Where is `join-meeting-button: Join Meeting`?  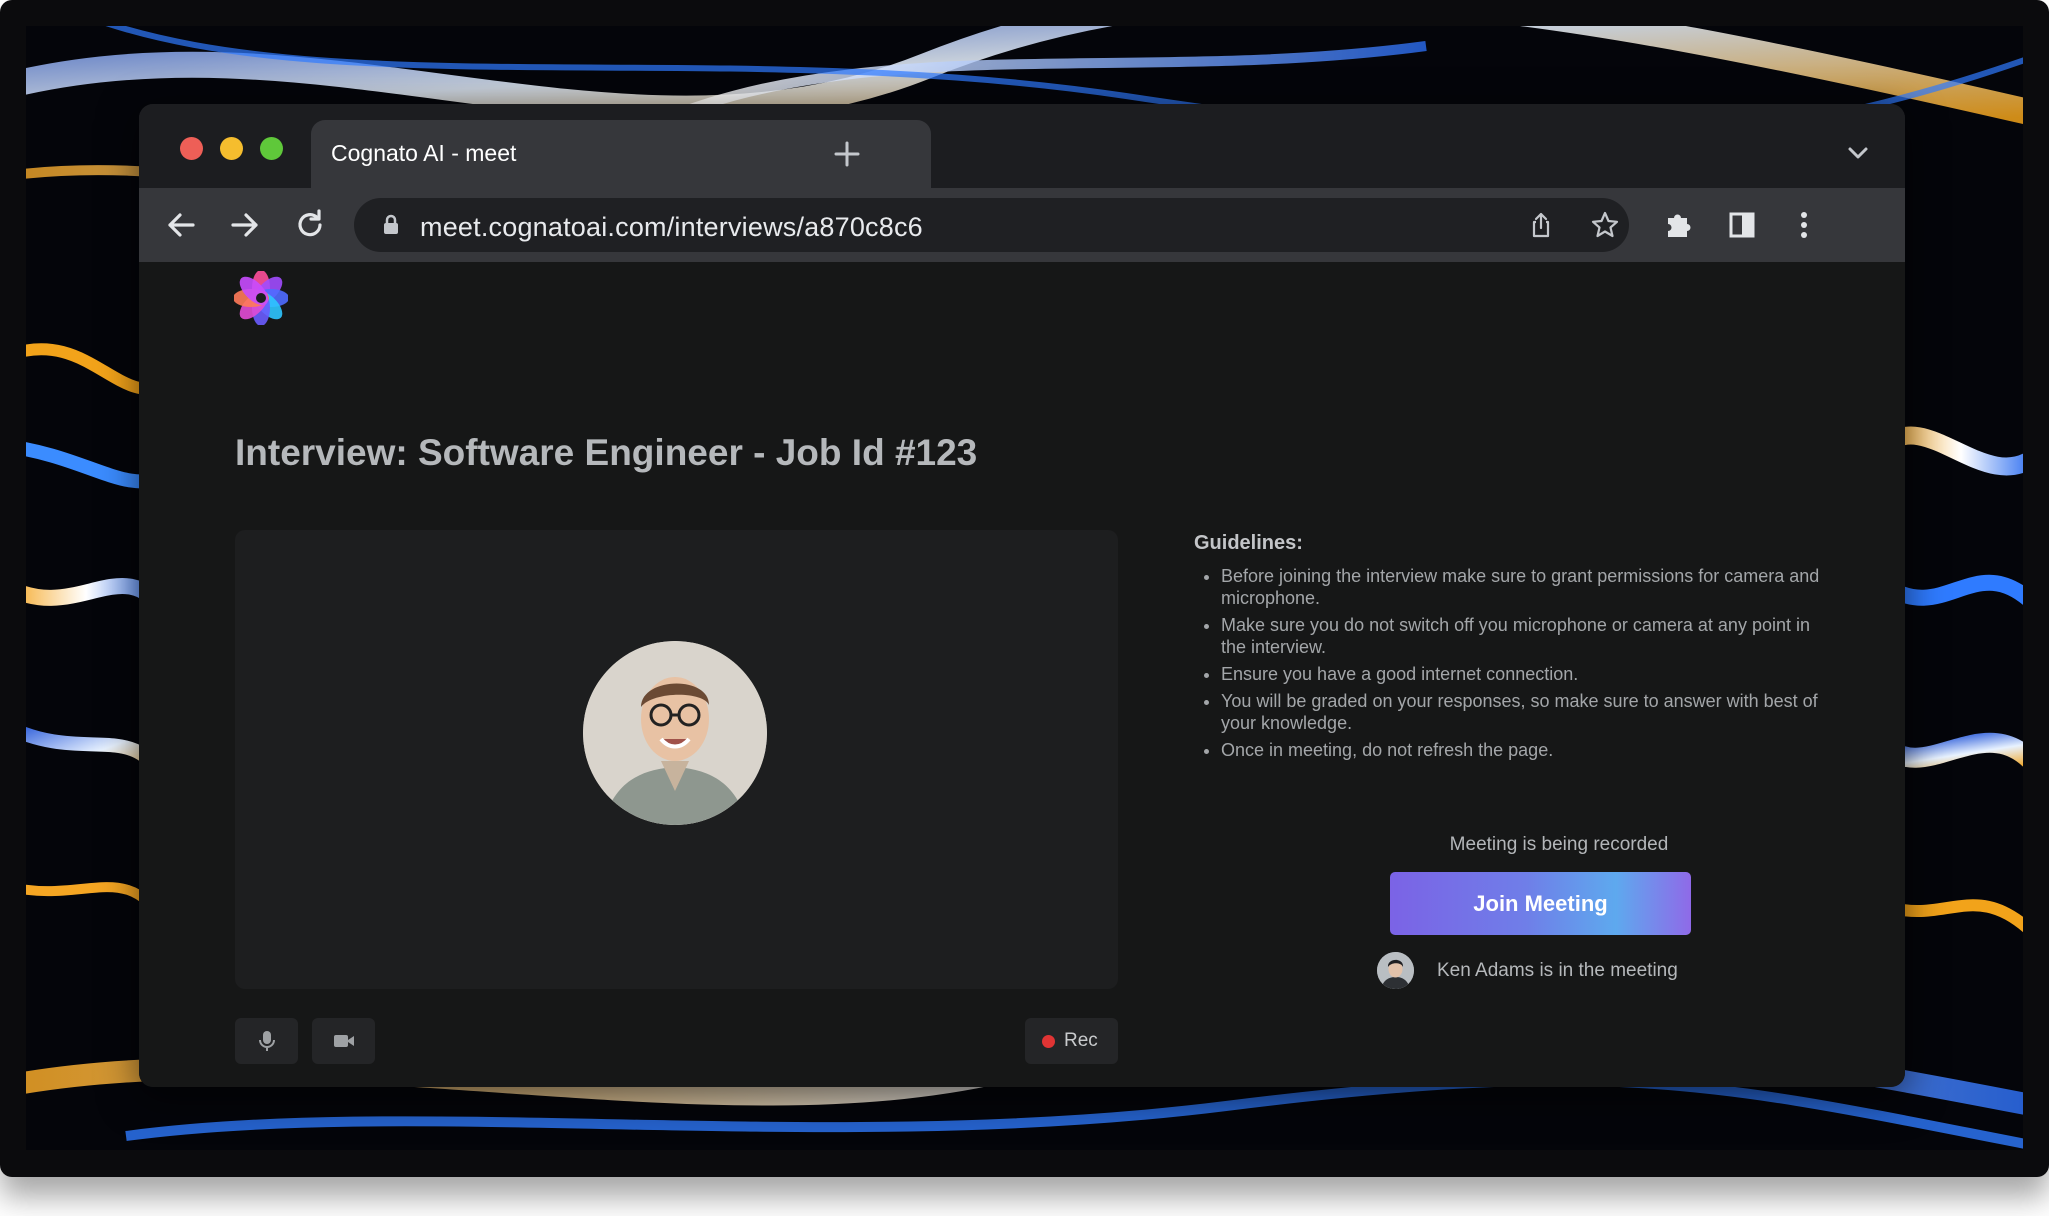 join-meeting-button: Join Meeting is located at coordinates (1540, 903).